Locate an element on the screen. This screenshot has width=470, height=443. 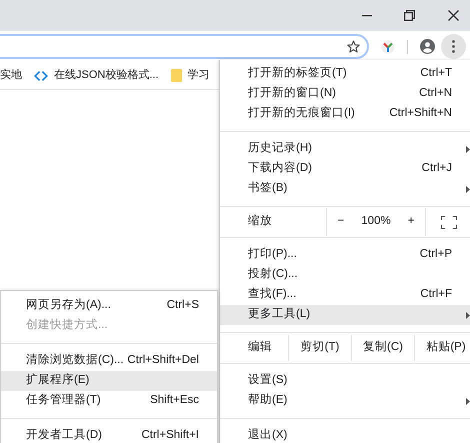
menu-item: 扩展程序(E) is located at coordinates (109, 381).